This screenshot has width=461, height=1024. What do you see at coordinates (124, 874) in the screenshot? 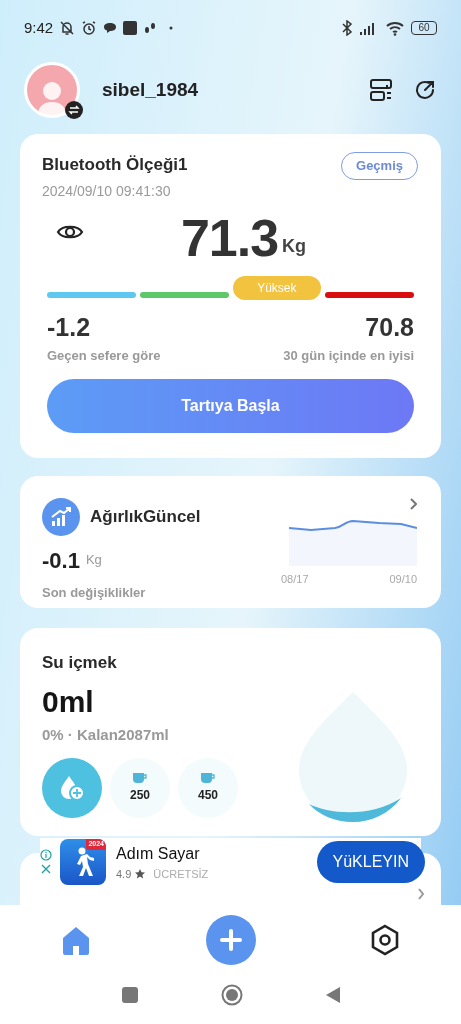
I see `app-rating: 4.9` at bounding box center [124, 874].